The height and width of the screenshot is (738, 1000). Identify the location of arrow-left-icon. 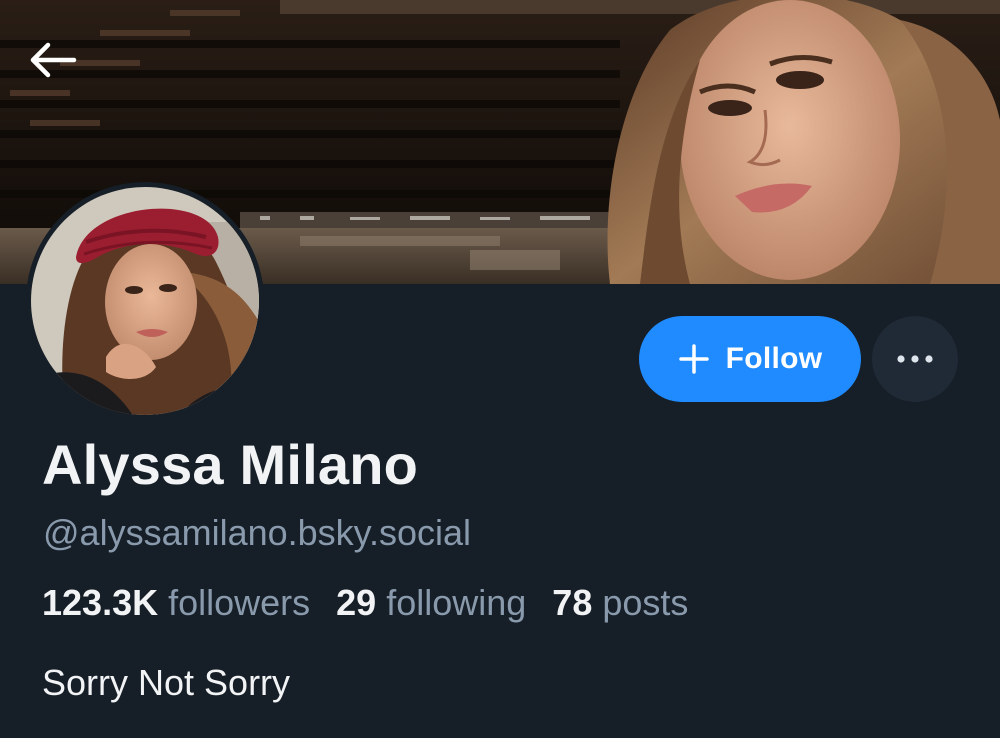
(53, 60).